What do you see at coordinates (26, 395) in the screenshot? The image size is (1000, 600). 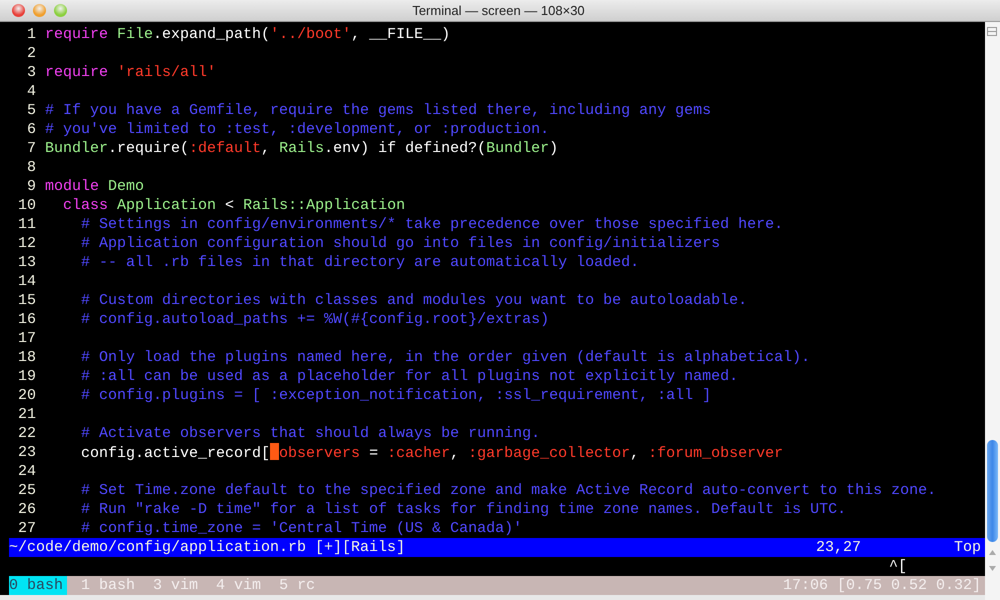 I see `line-number: 20` at bounding box center [26, 395].